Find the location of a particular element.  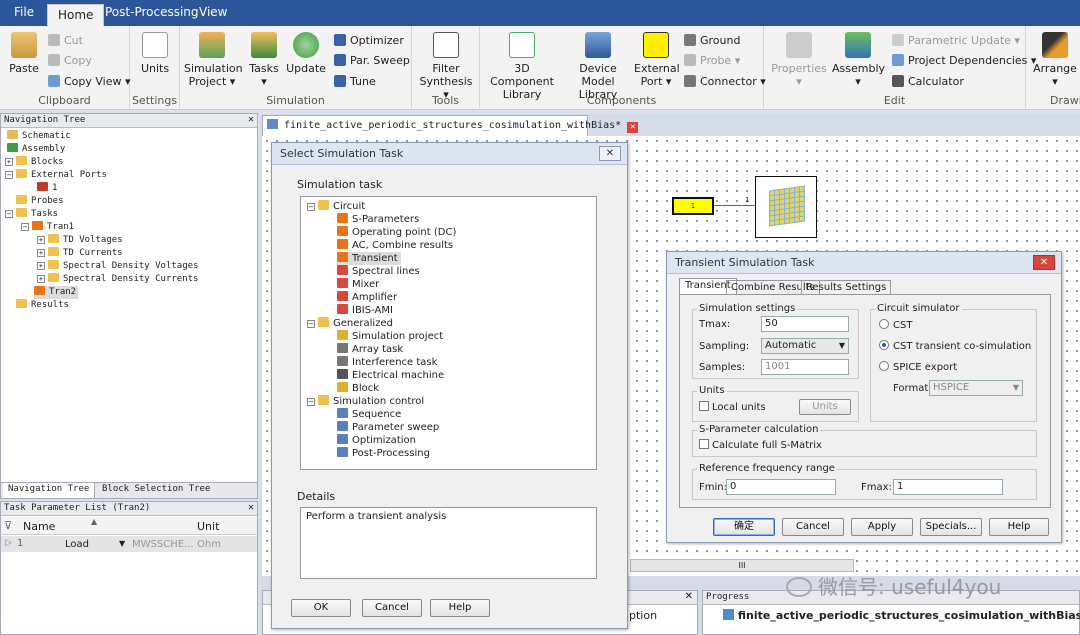

tasks-button: Tasks ▾ is located at coordinates (264, 59).